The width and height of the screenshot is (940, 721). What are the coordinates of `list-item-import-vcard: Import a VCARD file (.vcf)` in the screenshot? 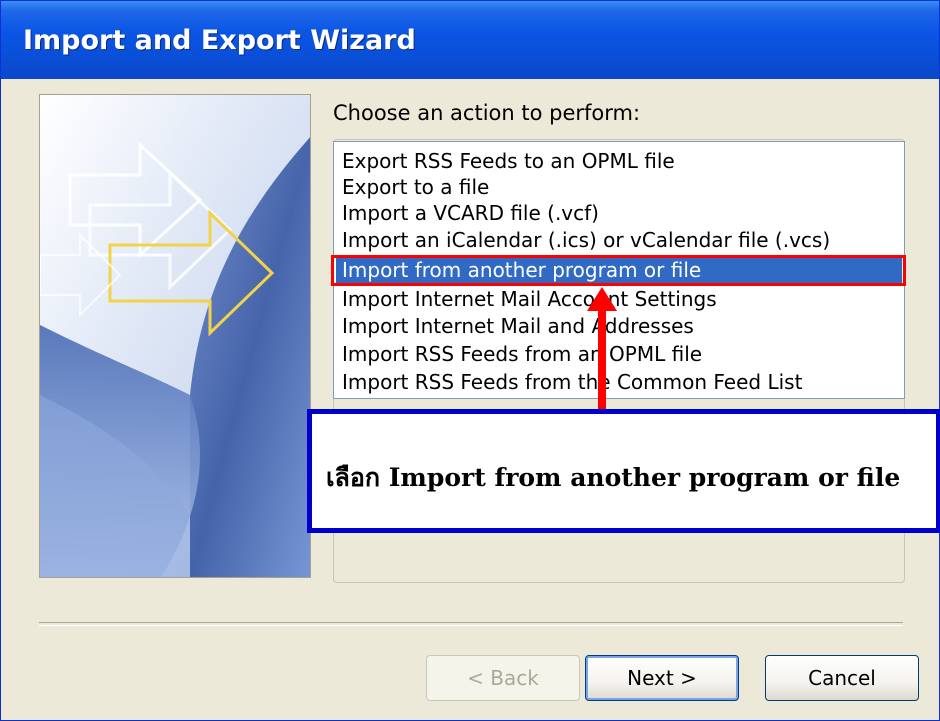 It's located at (619, 213).